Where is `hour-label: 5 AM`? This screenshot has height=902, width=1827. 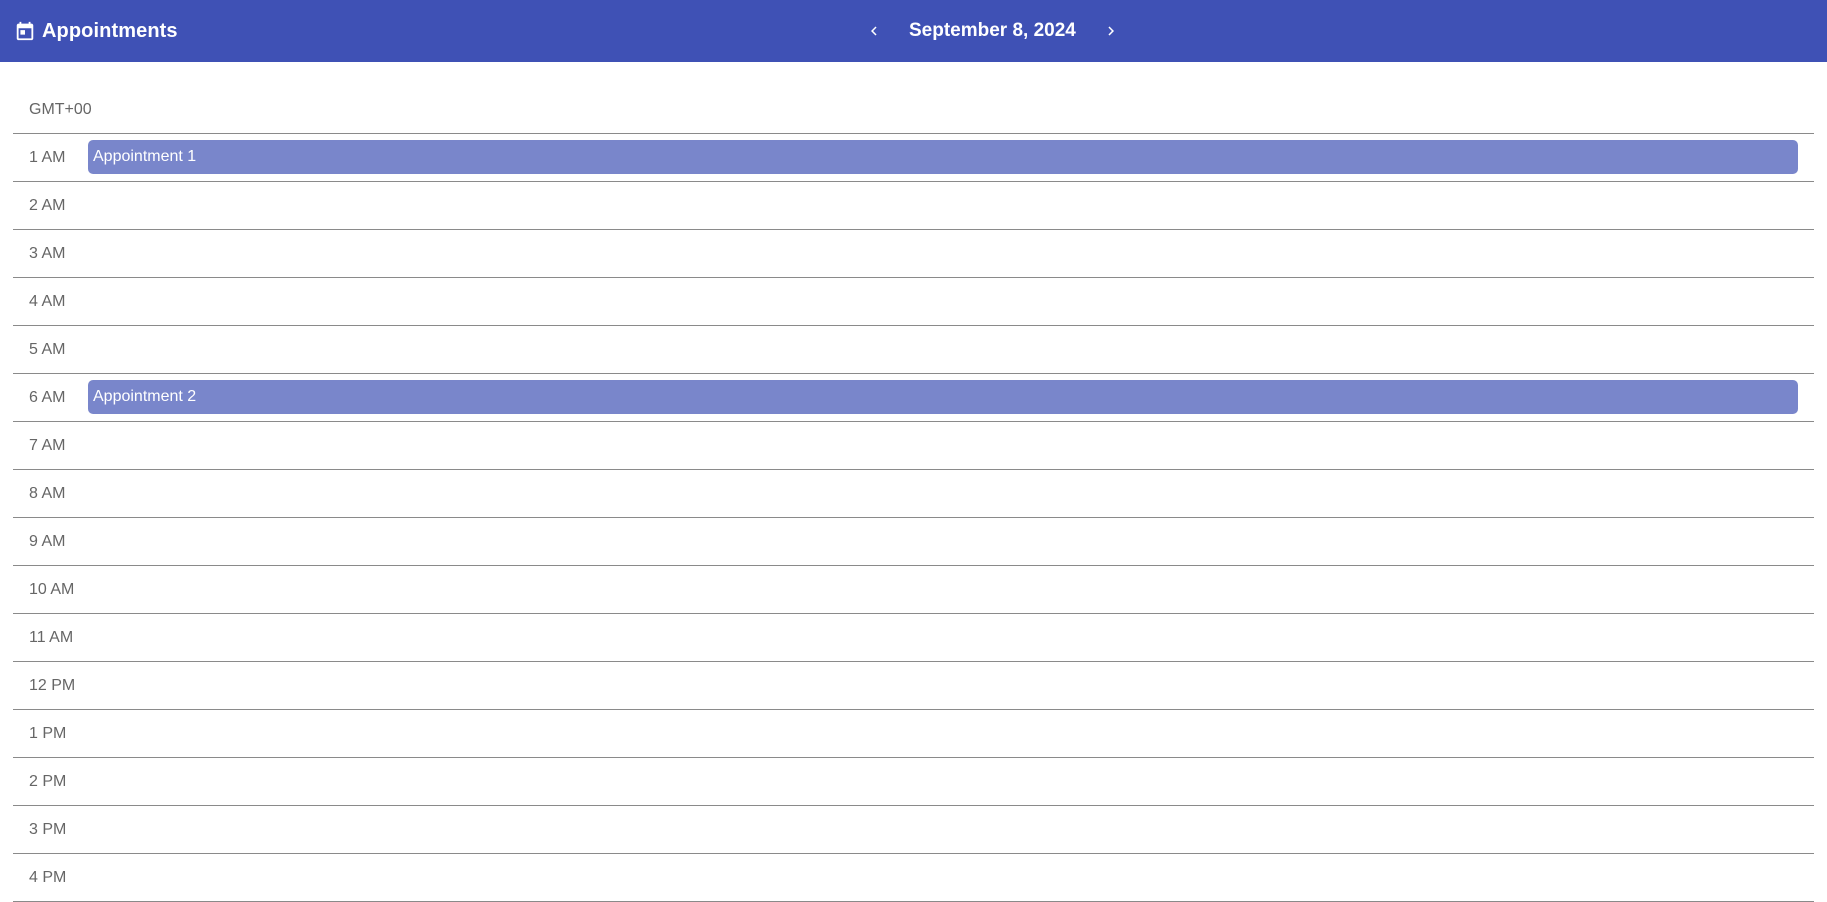
hour-label: 5 AM is located at coordinates (47, 349).